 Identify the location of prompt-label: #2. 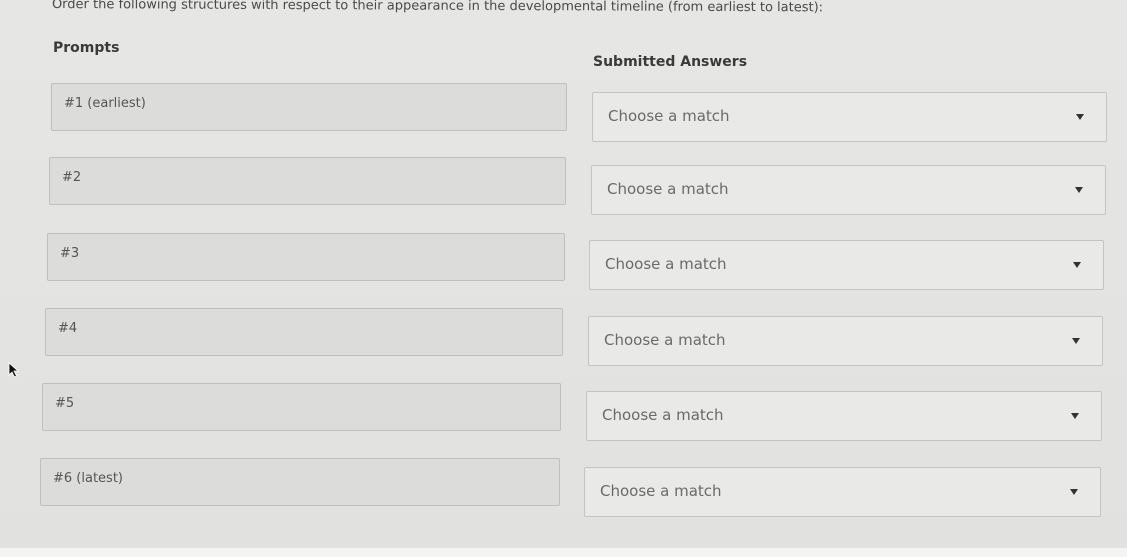
(72, 177).